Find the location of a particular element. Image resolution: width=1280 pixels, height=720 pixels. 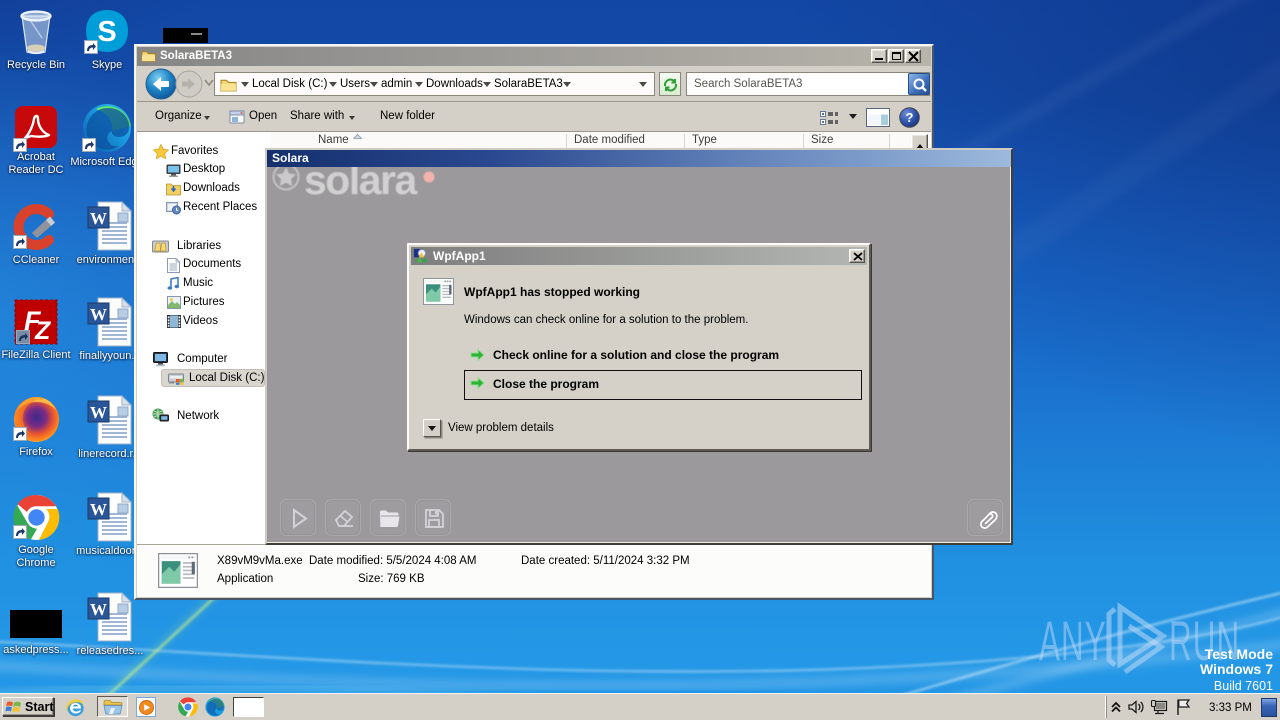

svg-text: S is located at coordinates (106, 32).